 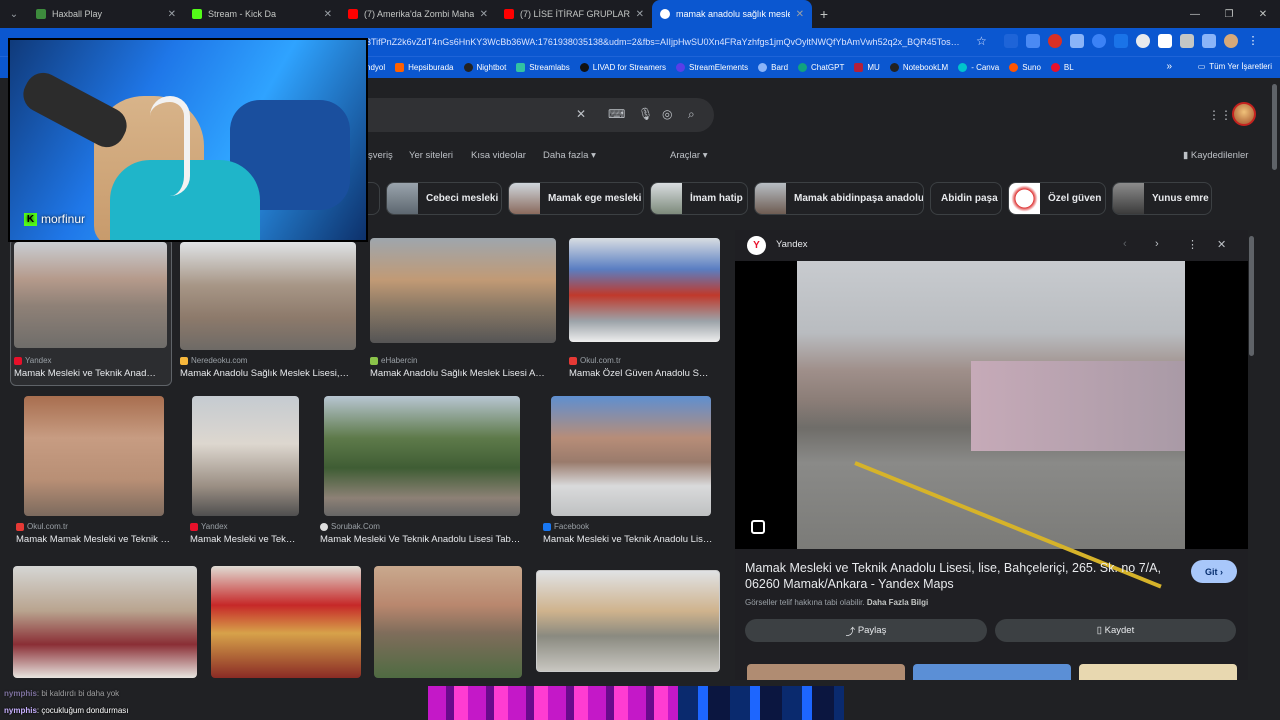 What do you see at coordinates (1215, 155) in the screenshot?
I see `saved-button: ▮ Kaydedilenler` at bounding box center [1215, 155].